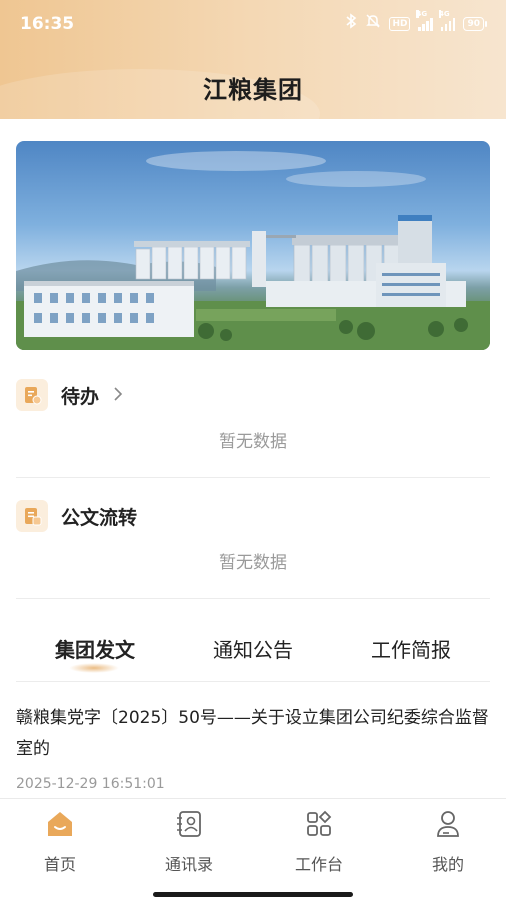  What do you see at coordinates (95, 653) in the screenshot?
I see `tab-group-documents: 集团发文` at bounding box center [95, 653].